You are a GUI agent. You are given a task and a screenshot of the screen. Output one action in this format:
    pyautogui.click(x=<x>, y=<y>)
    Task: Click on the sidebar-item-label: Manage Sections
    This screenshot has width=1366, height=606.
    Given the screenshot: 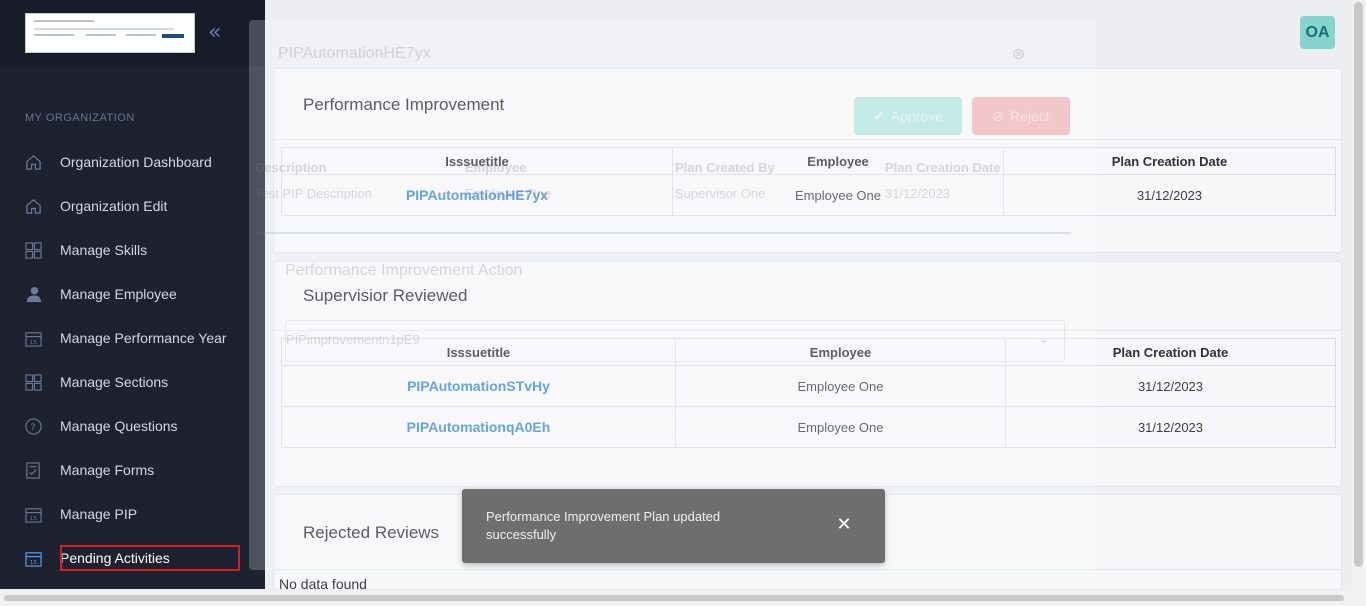 What is the action you would take?
    pyautogui.click(x=114, y=382)
    